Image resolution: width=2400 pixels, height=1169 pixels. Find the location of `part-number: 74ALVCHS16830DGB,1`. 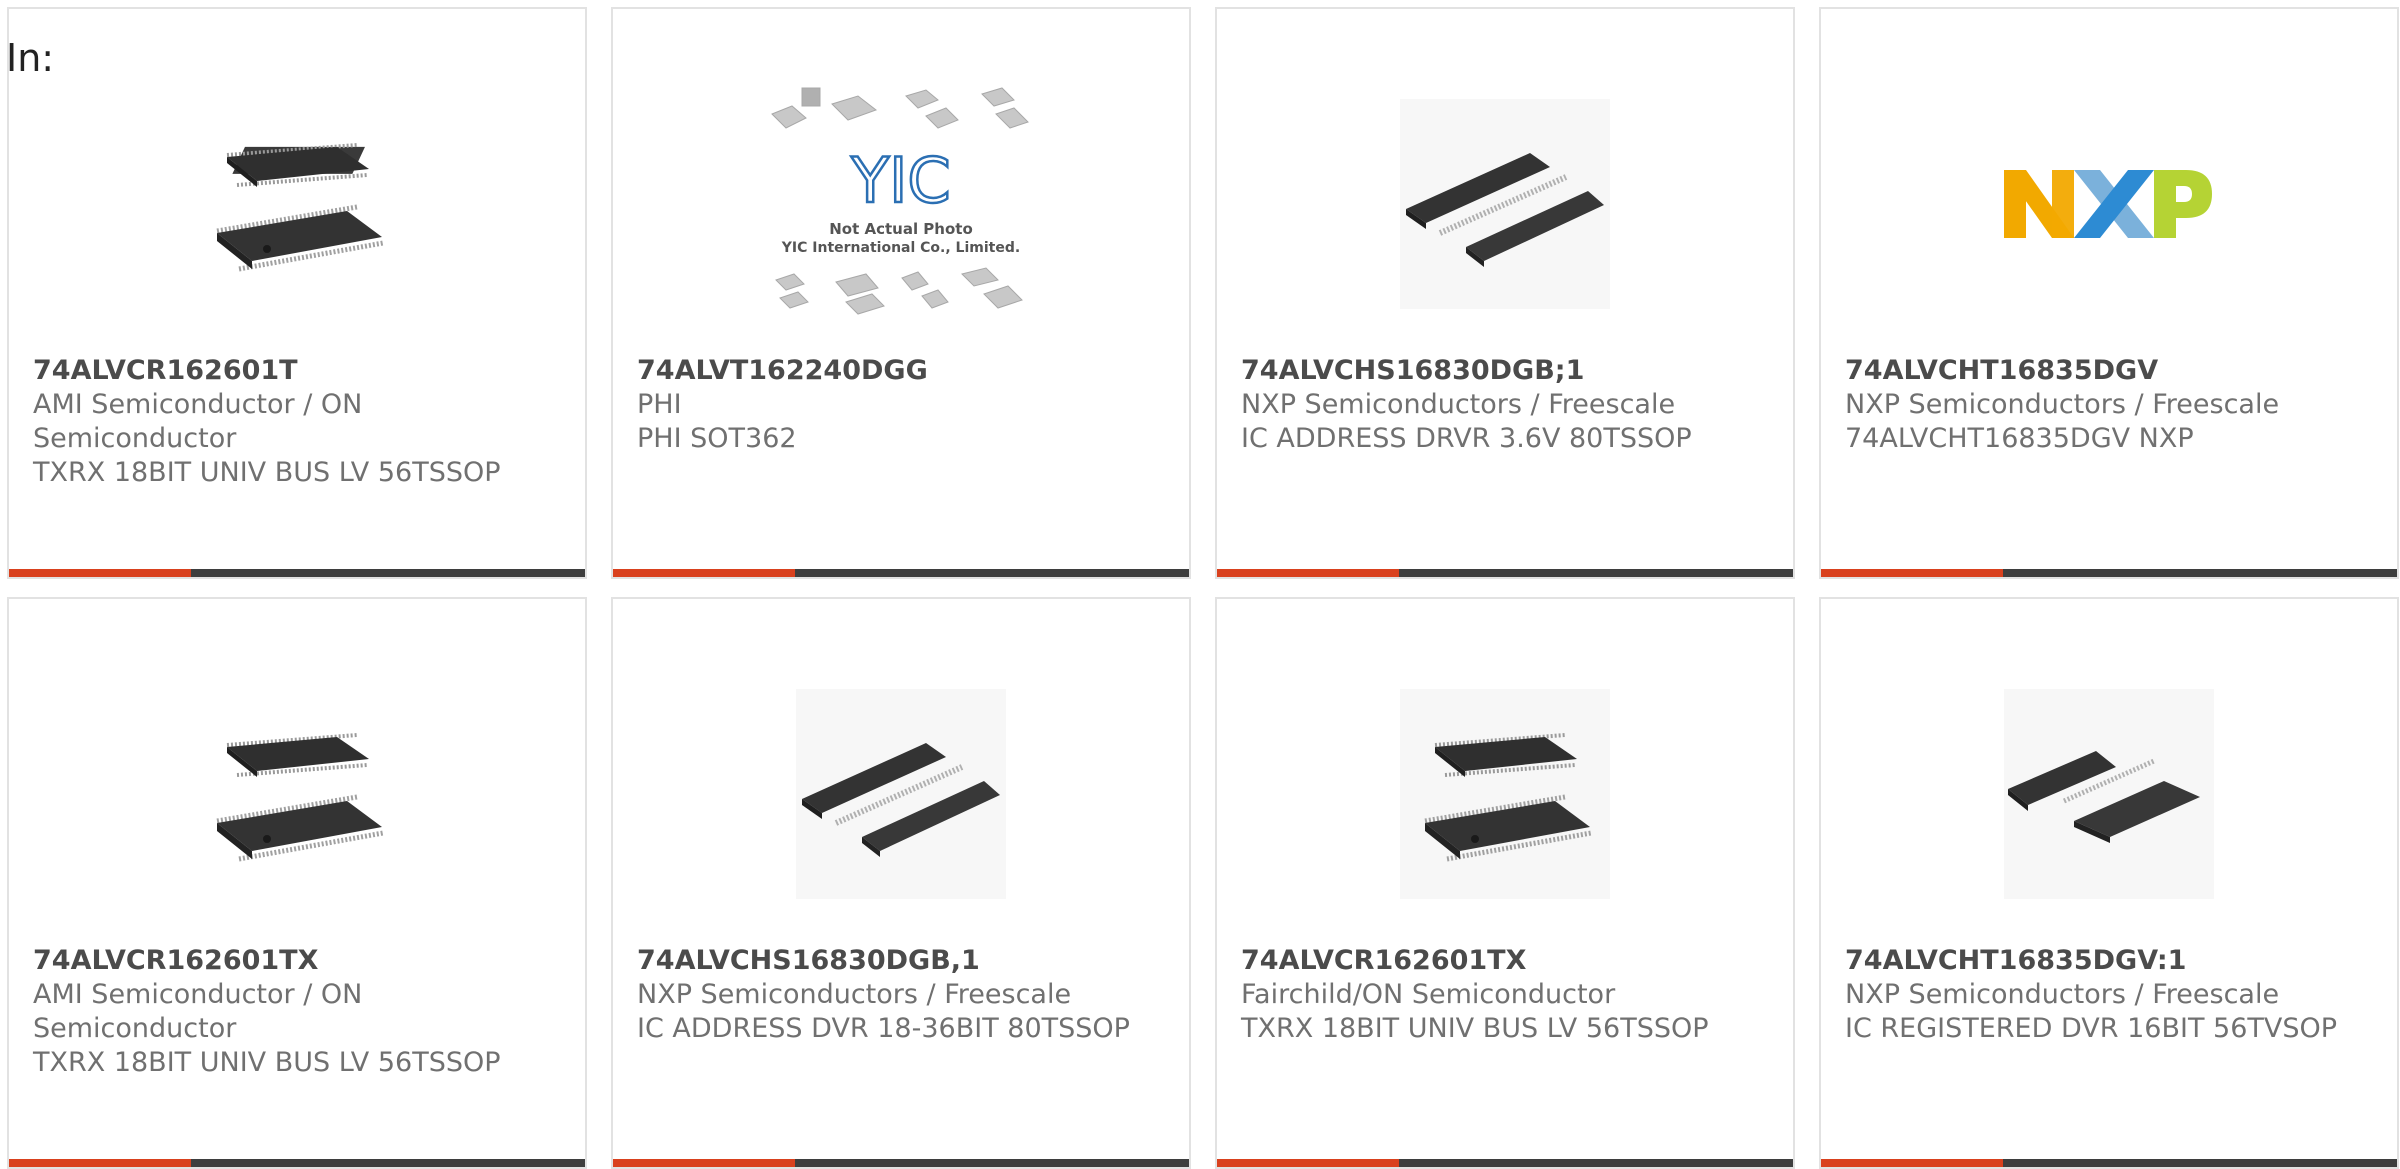

part-number: 74ALVCHS16830DGB,1 is located at coordinates (903, 961).